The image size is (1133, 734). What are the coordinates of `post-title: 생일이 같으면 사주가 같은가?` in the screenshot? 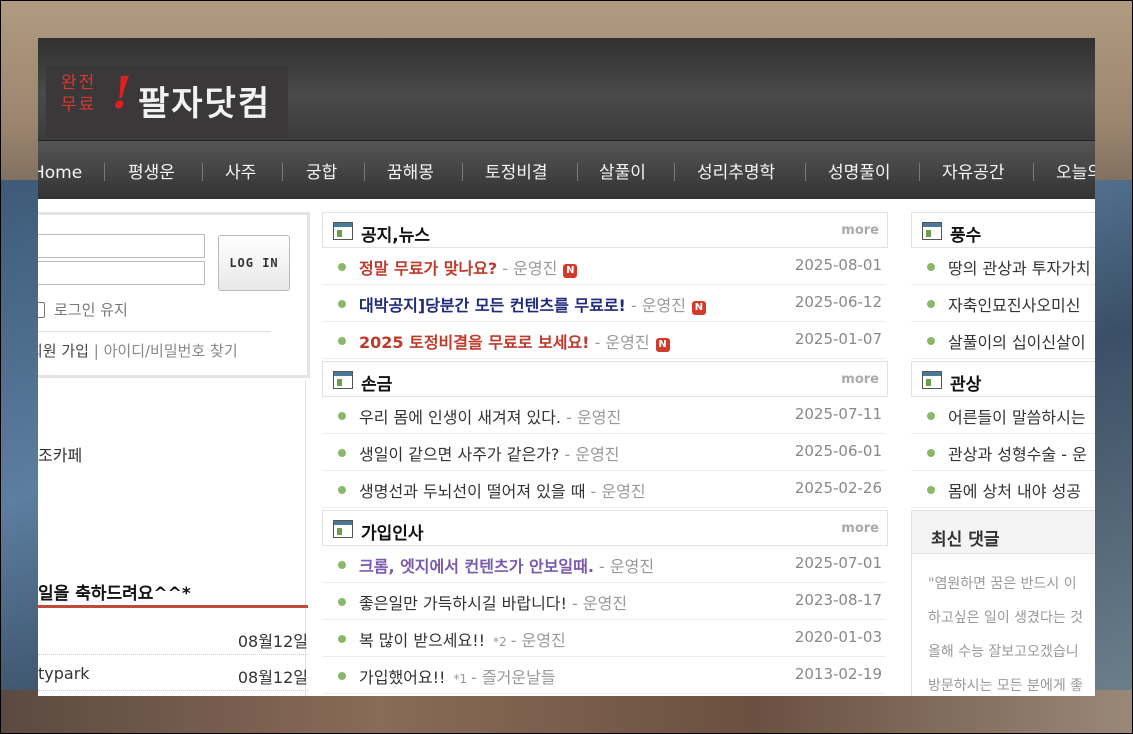 It's located at (459, 454).